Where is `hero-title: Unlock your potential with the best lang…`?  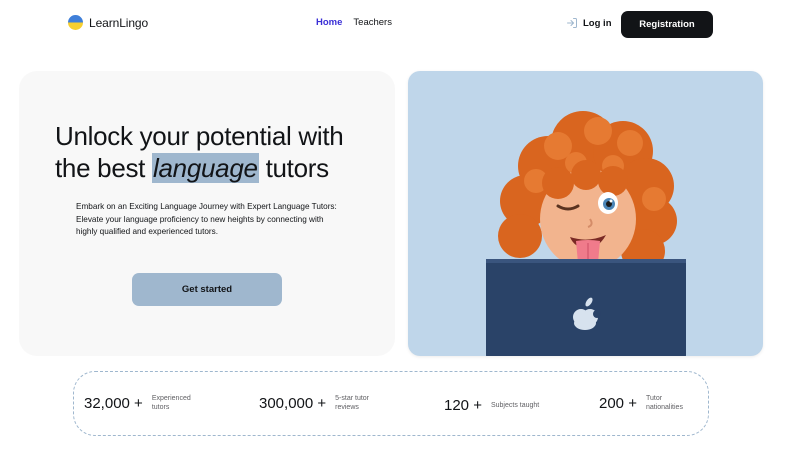 hero-title: Unlock your potential with the best lang… is located at coordinates (220, 152).